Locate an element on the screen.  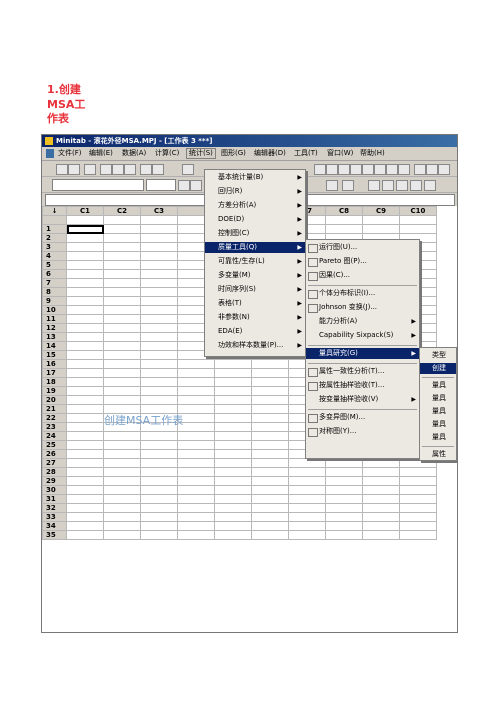
column-header: C1 is located at coordinates (85, 211).